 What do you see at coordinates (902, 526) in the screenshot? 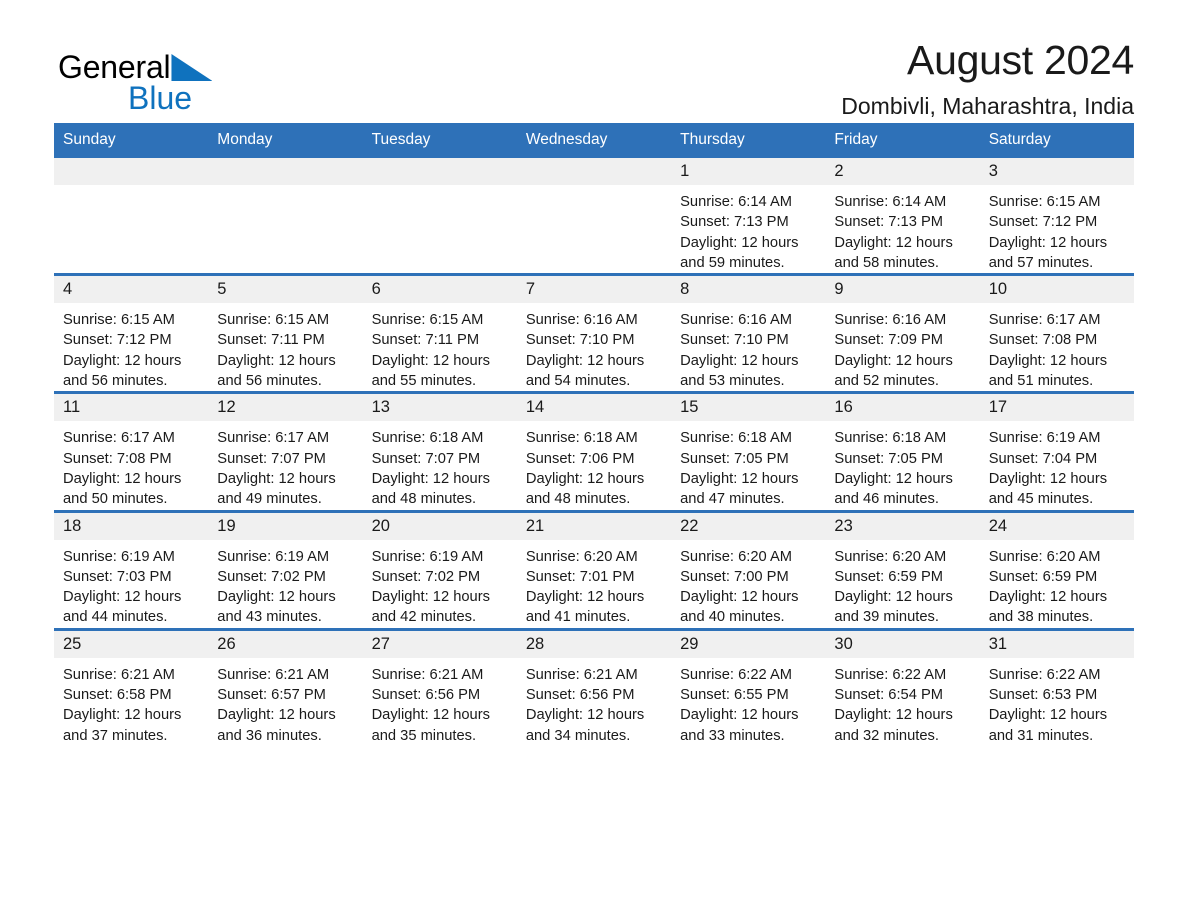
I see `day-number: 23` at bounding box center [902, 526].